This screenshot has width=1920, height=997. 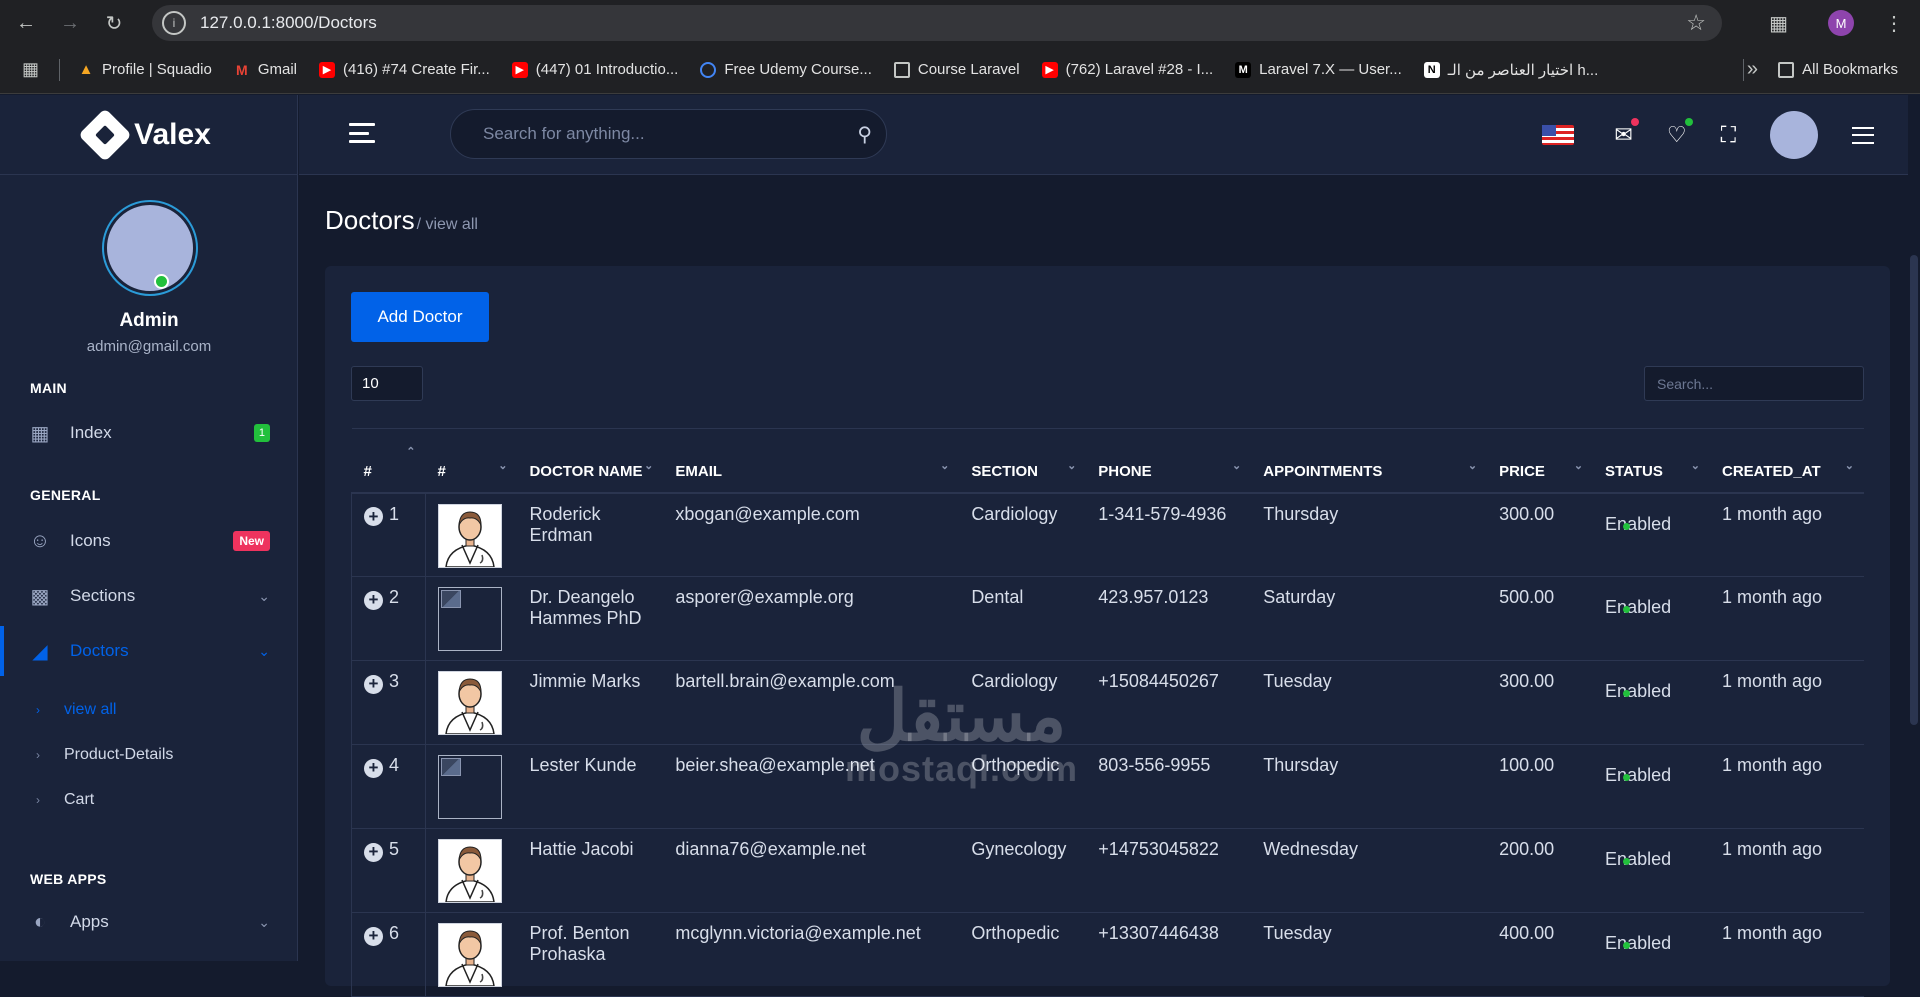 I want to click on fullscreen-icon: ⛶, so click(x=1728, y=135).